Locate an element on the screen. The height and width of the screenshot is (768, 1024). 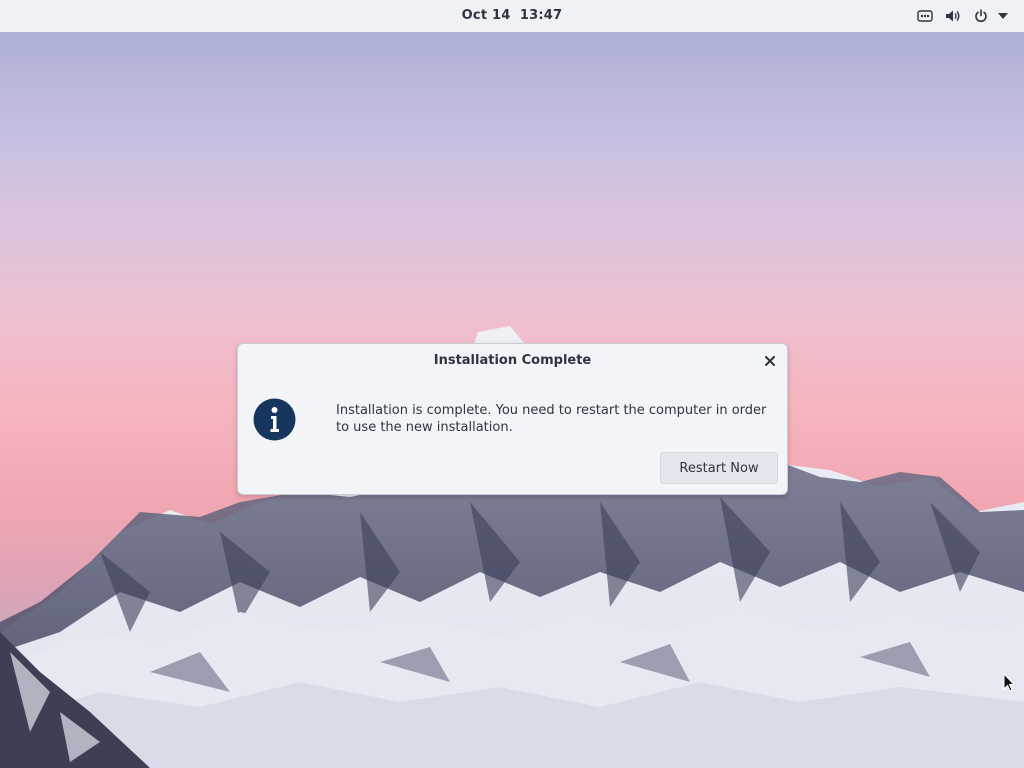
clock-date: Oct 14 is located at coordinates (486, 15).